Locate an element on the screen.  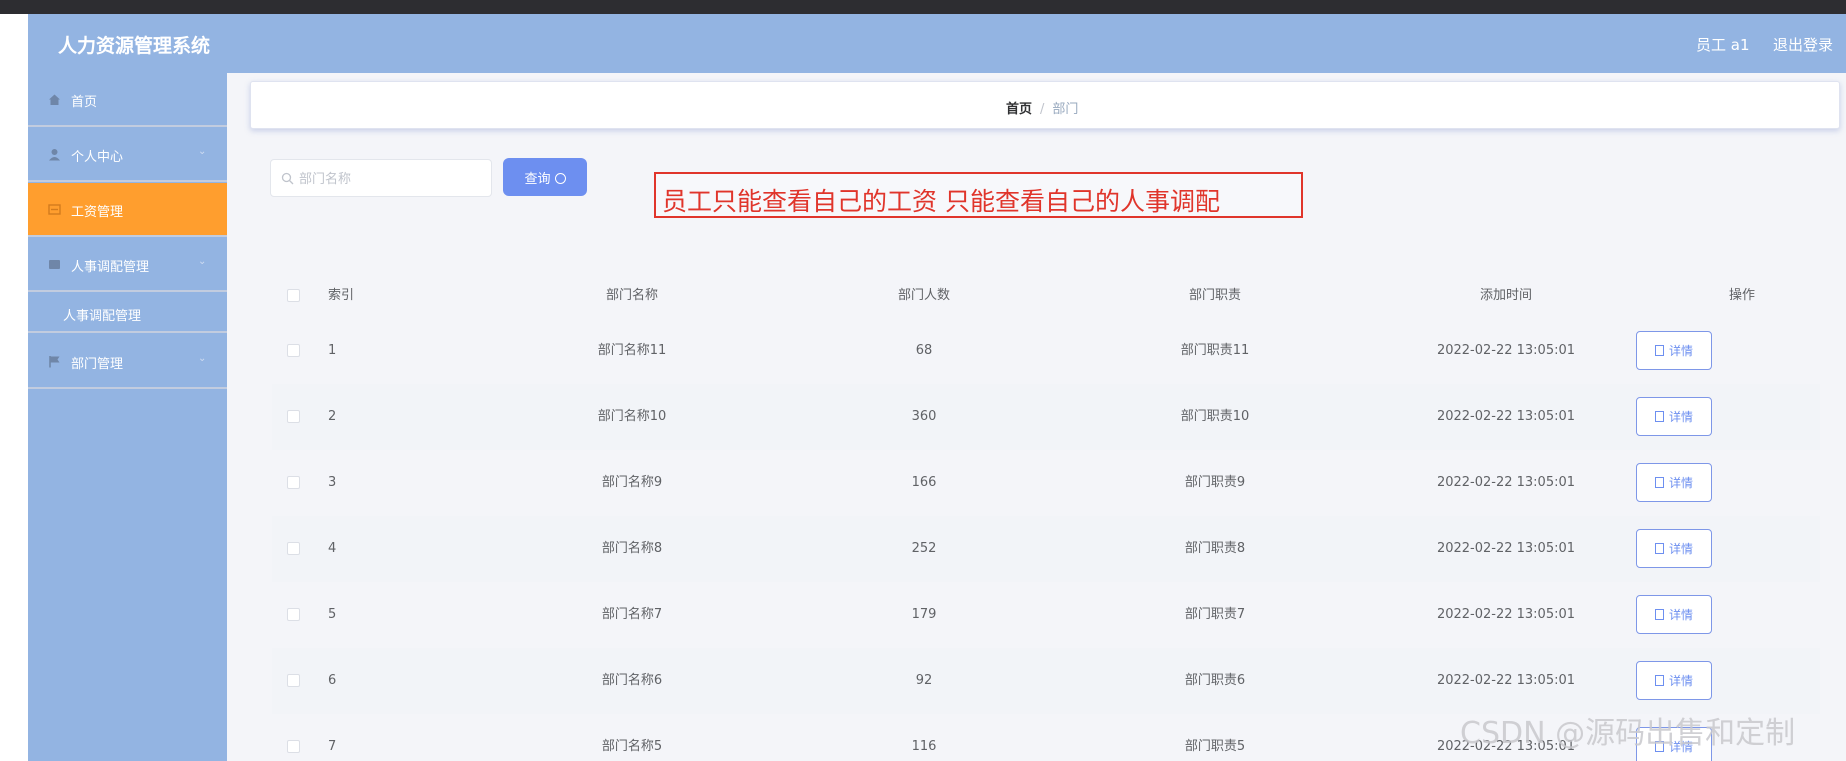
chevron-up-icon: ⌄ is located at coordinates (202, 261).